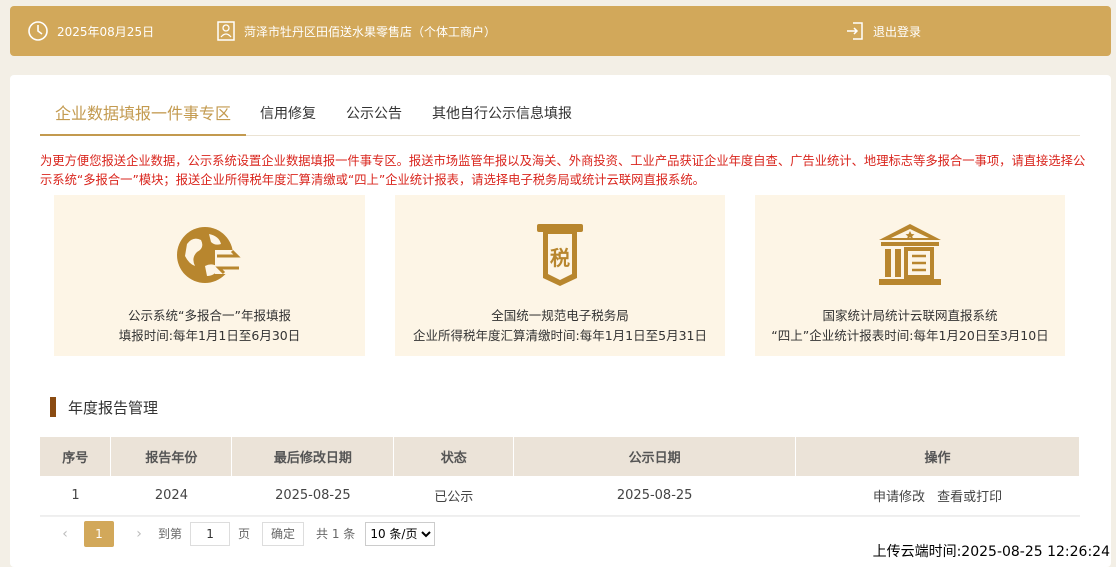 This screenshot has width=1116, height=567. What do you see at coordinates (991, 552) in the screenshot?
I see `upload-time: 上传云端时间:2025-08-25 12:26:24` at bounding box center [991, 552].